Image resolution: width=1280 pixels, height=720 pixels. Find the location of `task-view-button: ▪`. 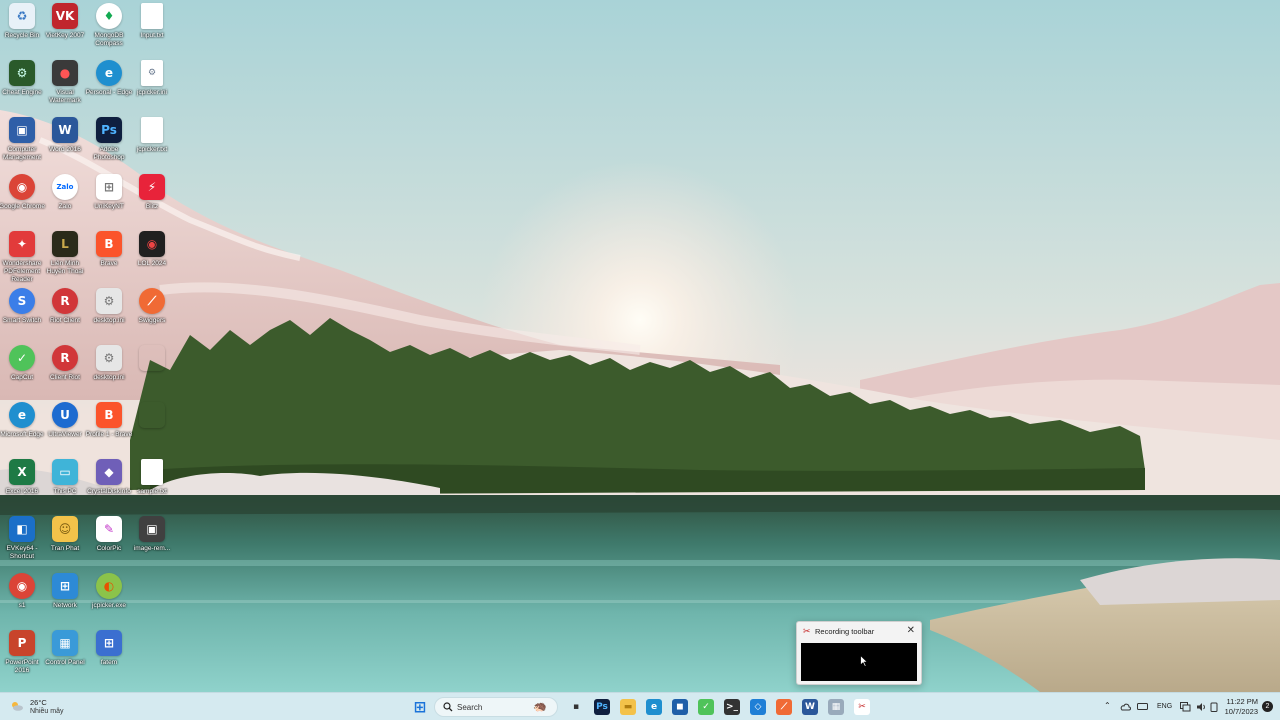

task-view-button: ▪ is located at coordinates (576, 707).